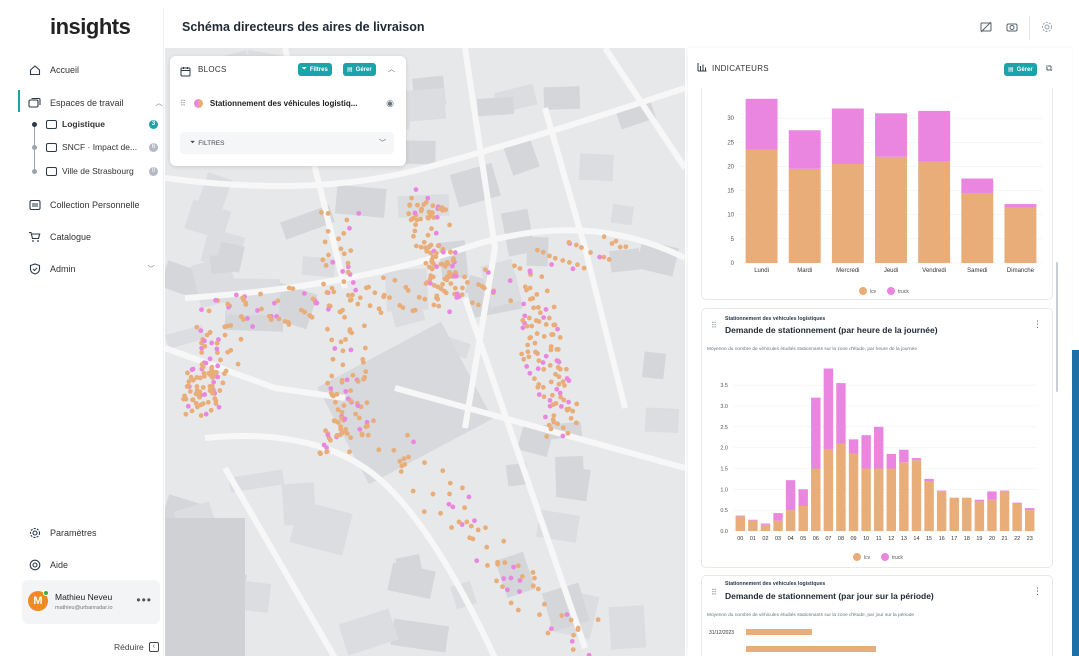 The image size is (1079, 656). What do you see at coordinates (1037, 591) in the screenshot?
I see `kebab-menu-icon: ⋮` at bounding box center [1037, 591].